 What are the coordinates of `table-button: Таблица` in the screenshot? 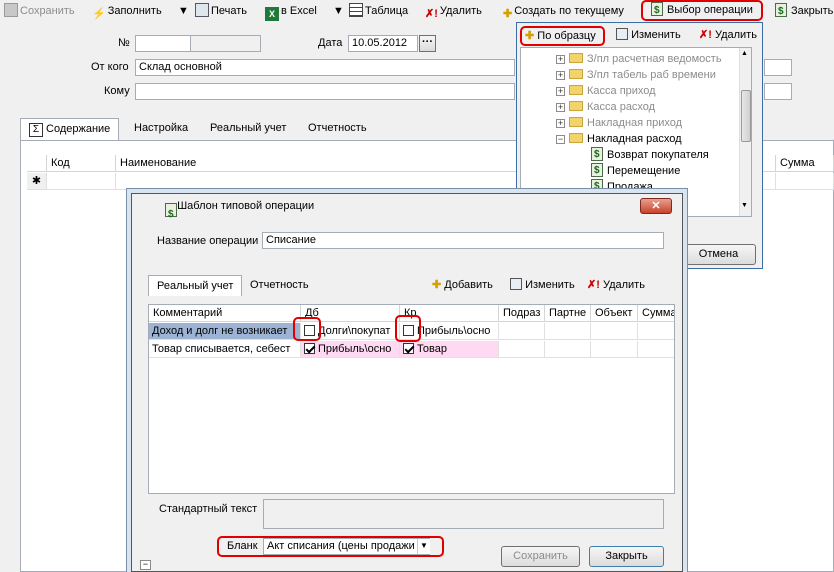 It's located at (378, 11).